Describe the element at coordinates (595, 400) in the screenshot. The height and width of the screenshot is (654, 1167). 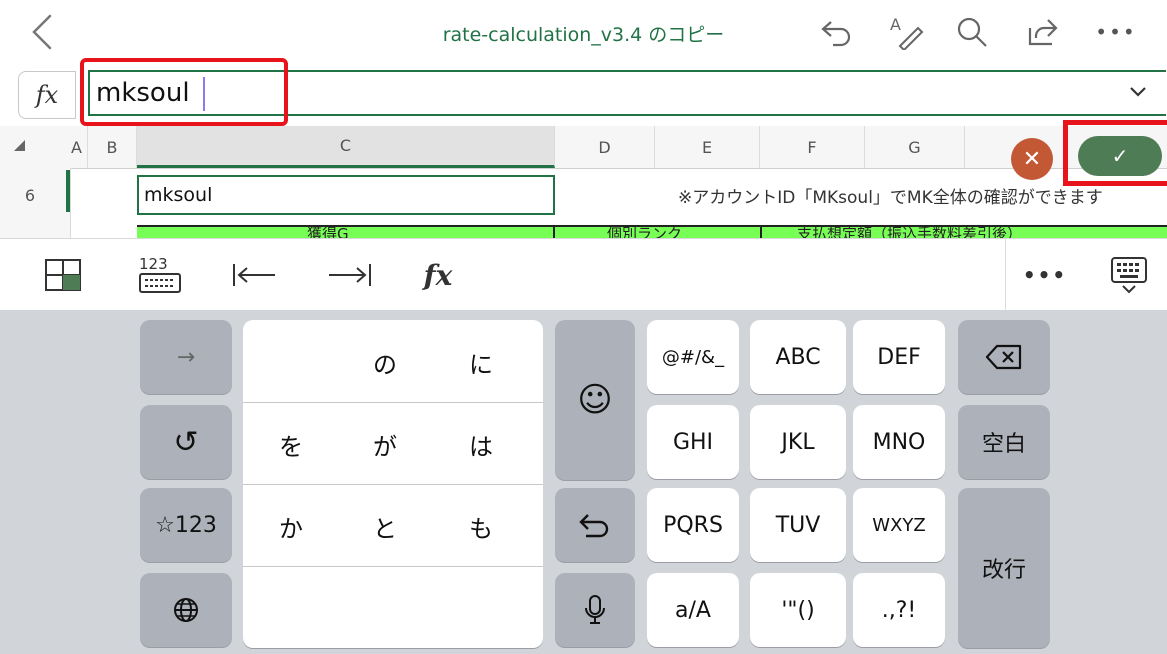
I see `emoji-key: ☺` at that location.